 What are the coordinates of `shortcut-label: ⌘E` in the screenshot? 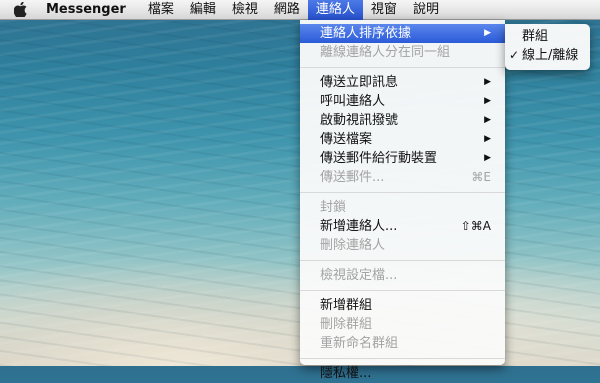 It's located at (481, 177).